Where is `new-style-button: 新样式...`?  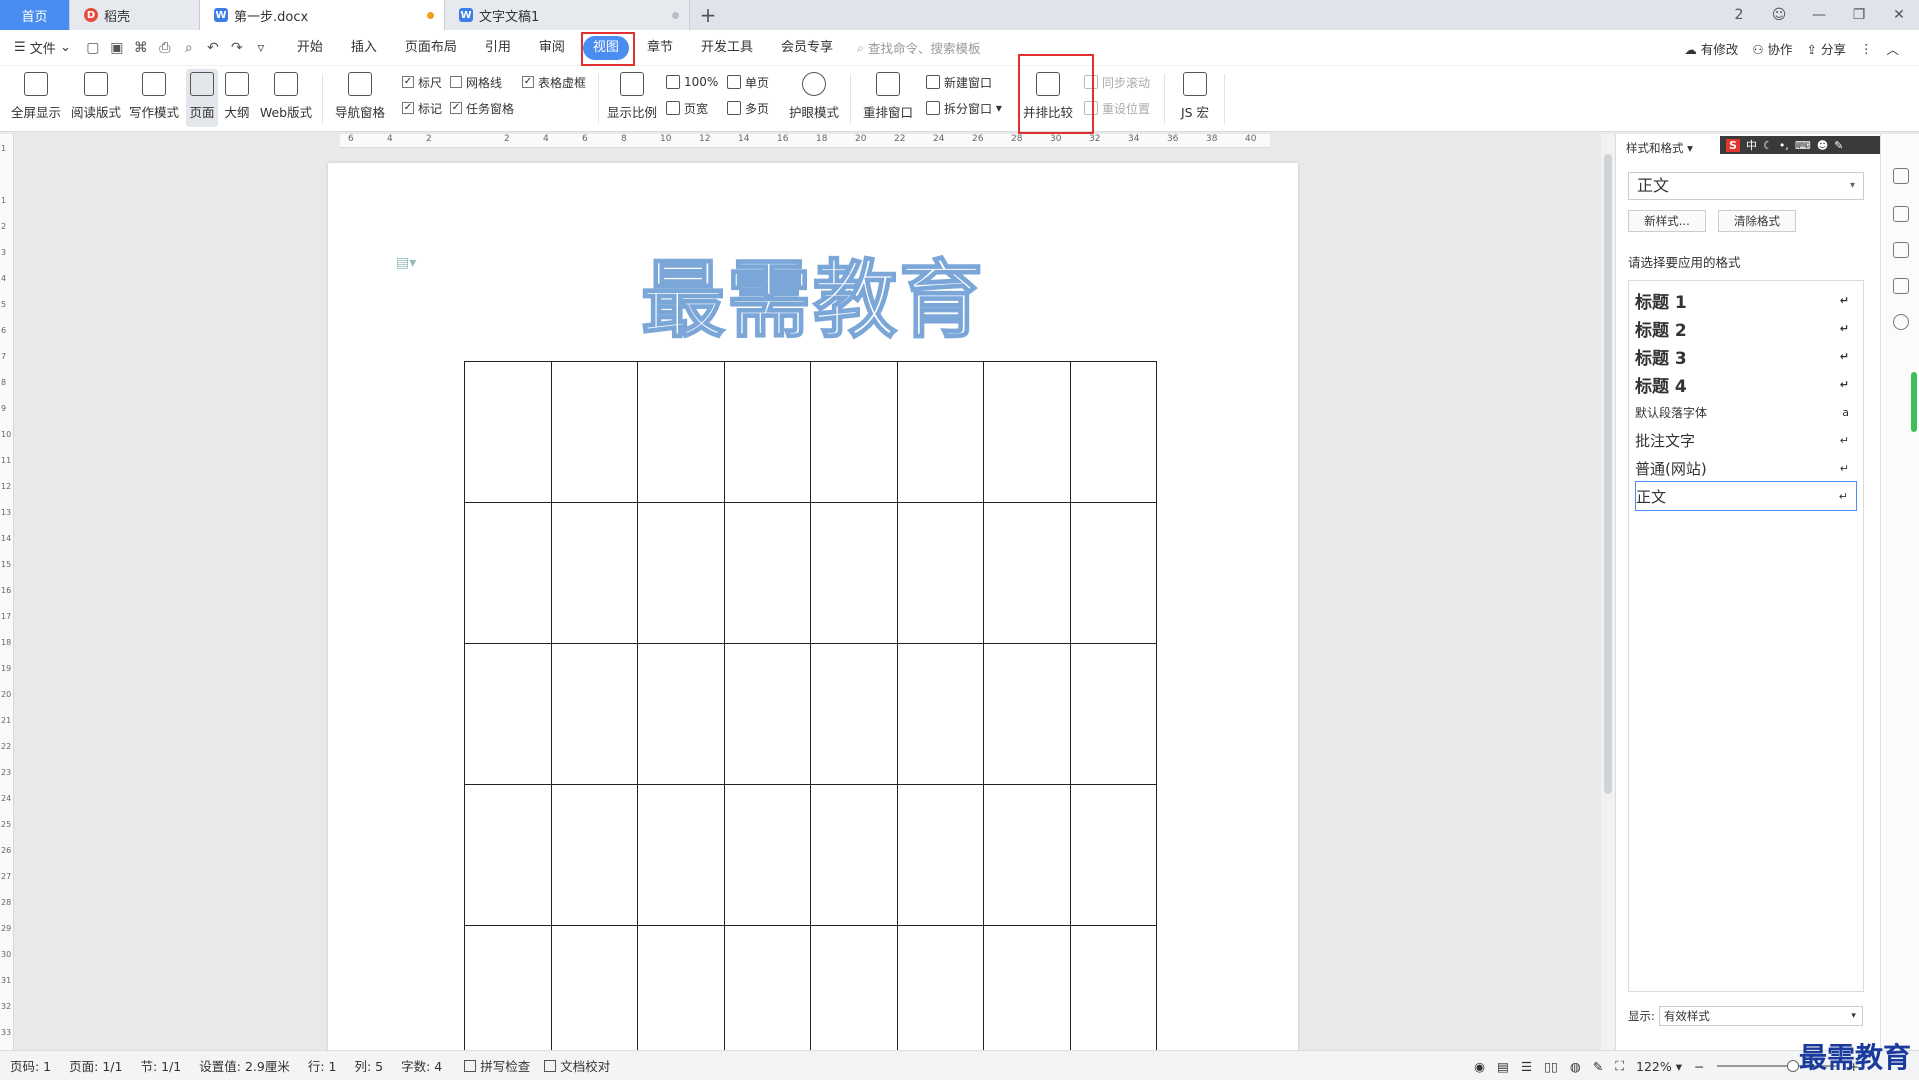 new-style-button: 新样式... is located at coordinates (1667, 221).